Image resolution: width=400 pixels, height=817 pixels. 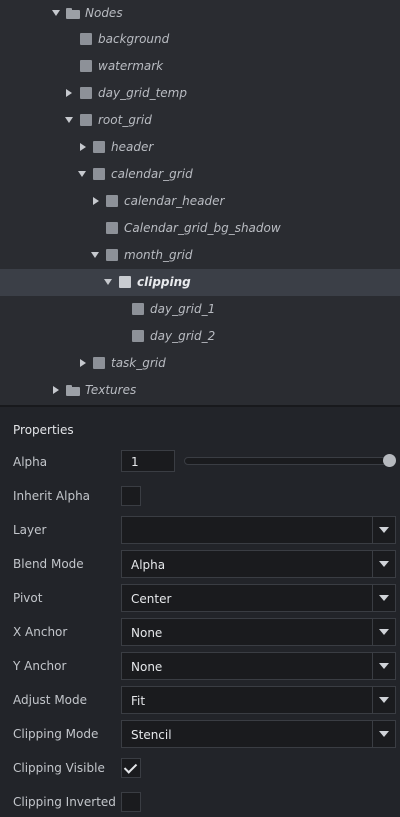 I want to click on tree-item-label: background, so click(x=134, y=39).